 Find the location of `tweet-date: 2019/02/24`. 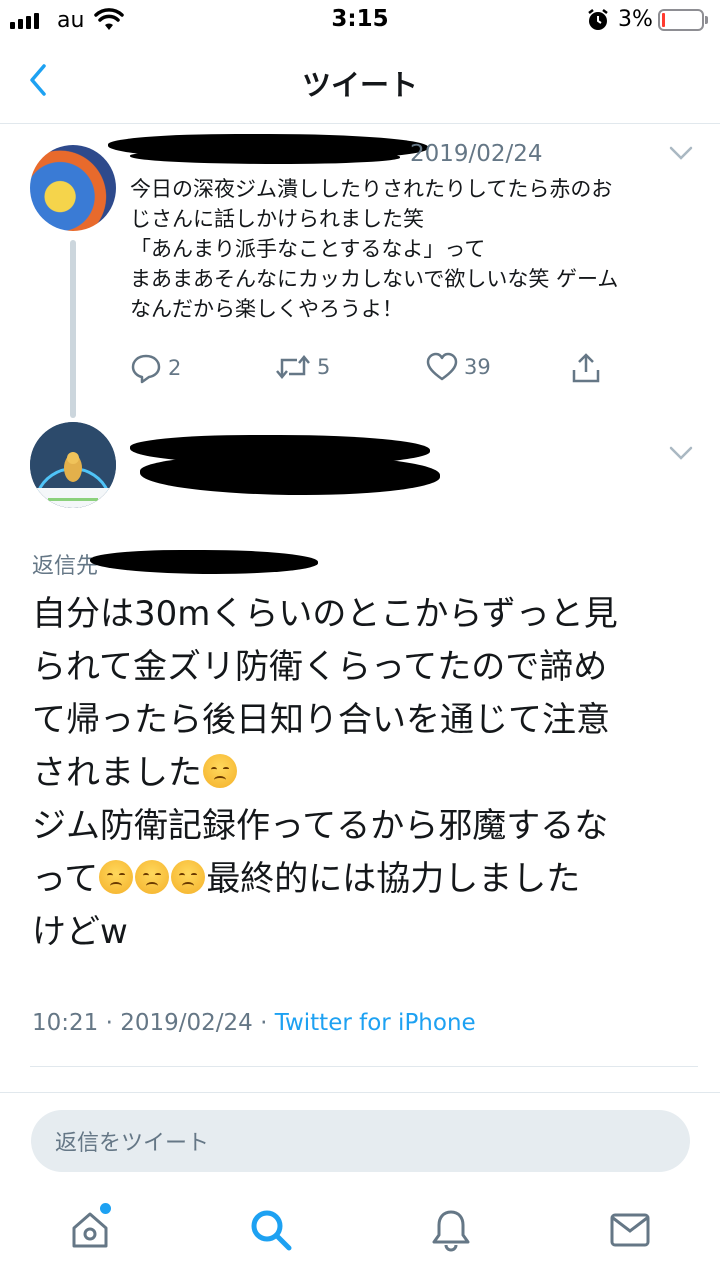

tweet-date: 2019/02/24 is located at coordinates (476, 154).